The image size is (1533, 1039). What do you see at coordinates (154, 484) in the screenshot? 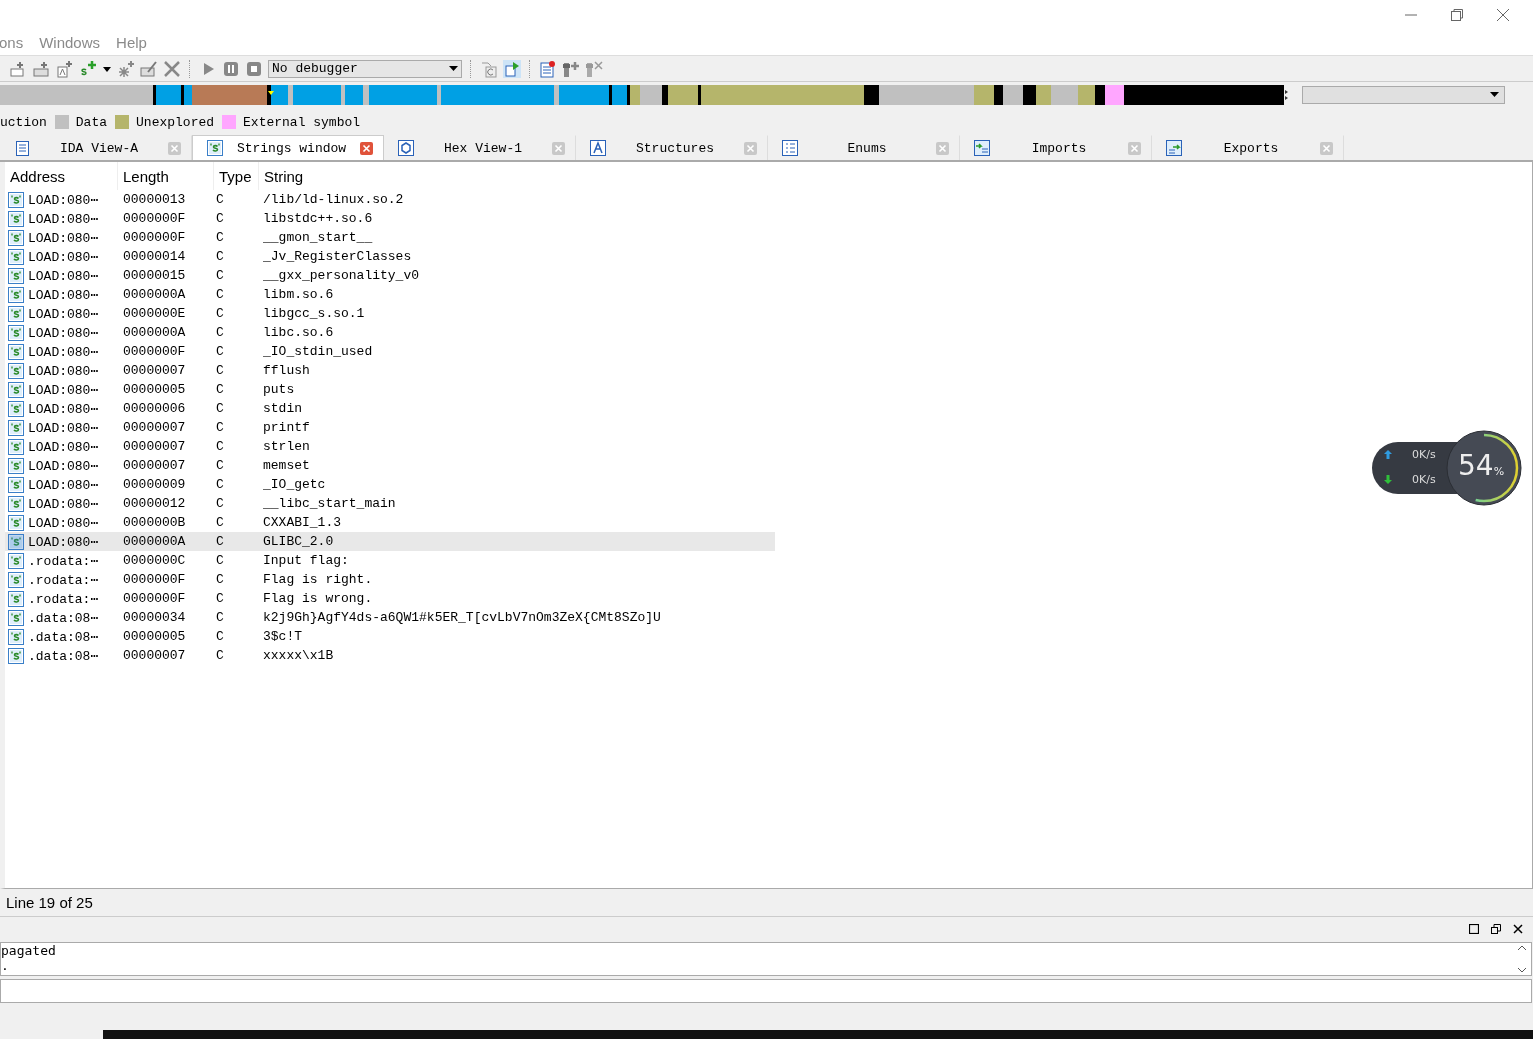
I see `table-cell-text: 00000009` at bounding box center [154, 484].